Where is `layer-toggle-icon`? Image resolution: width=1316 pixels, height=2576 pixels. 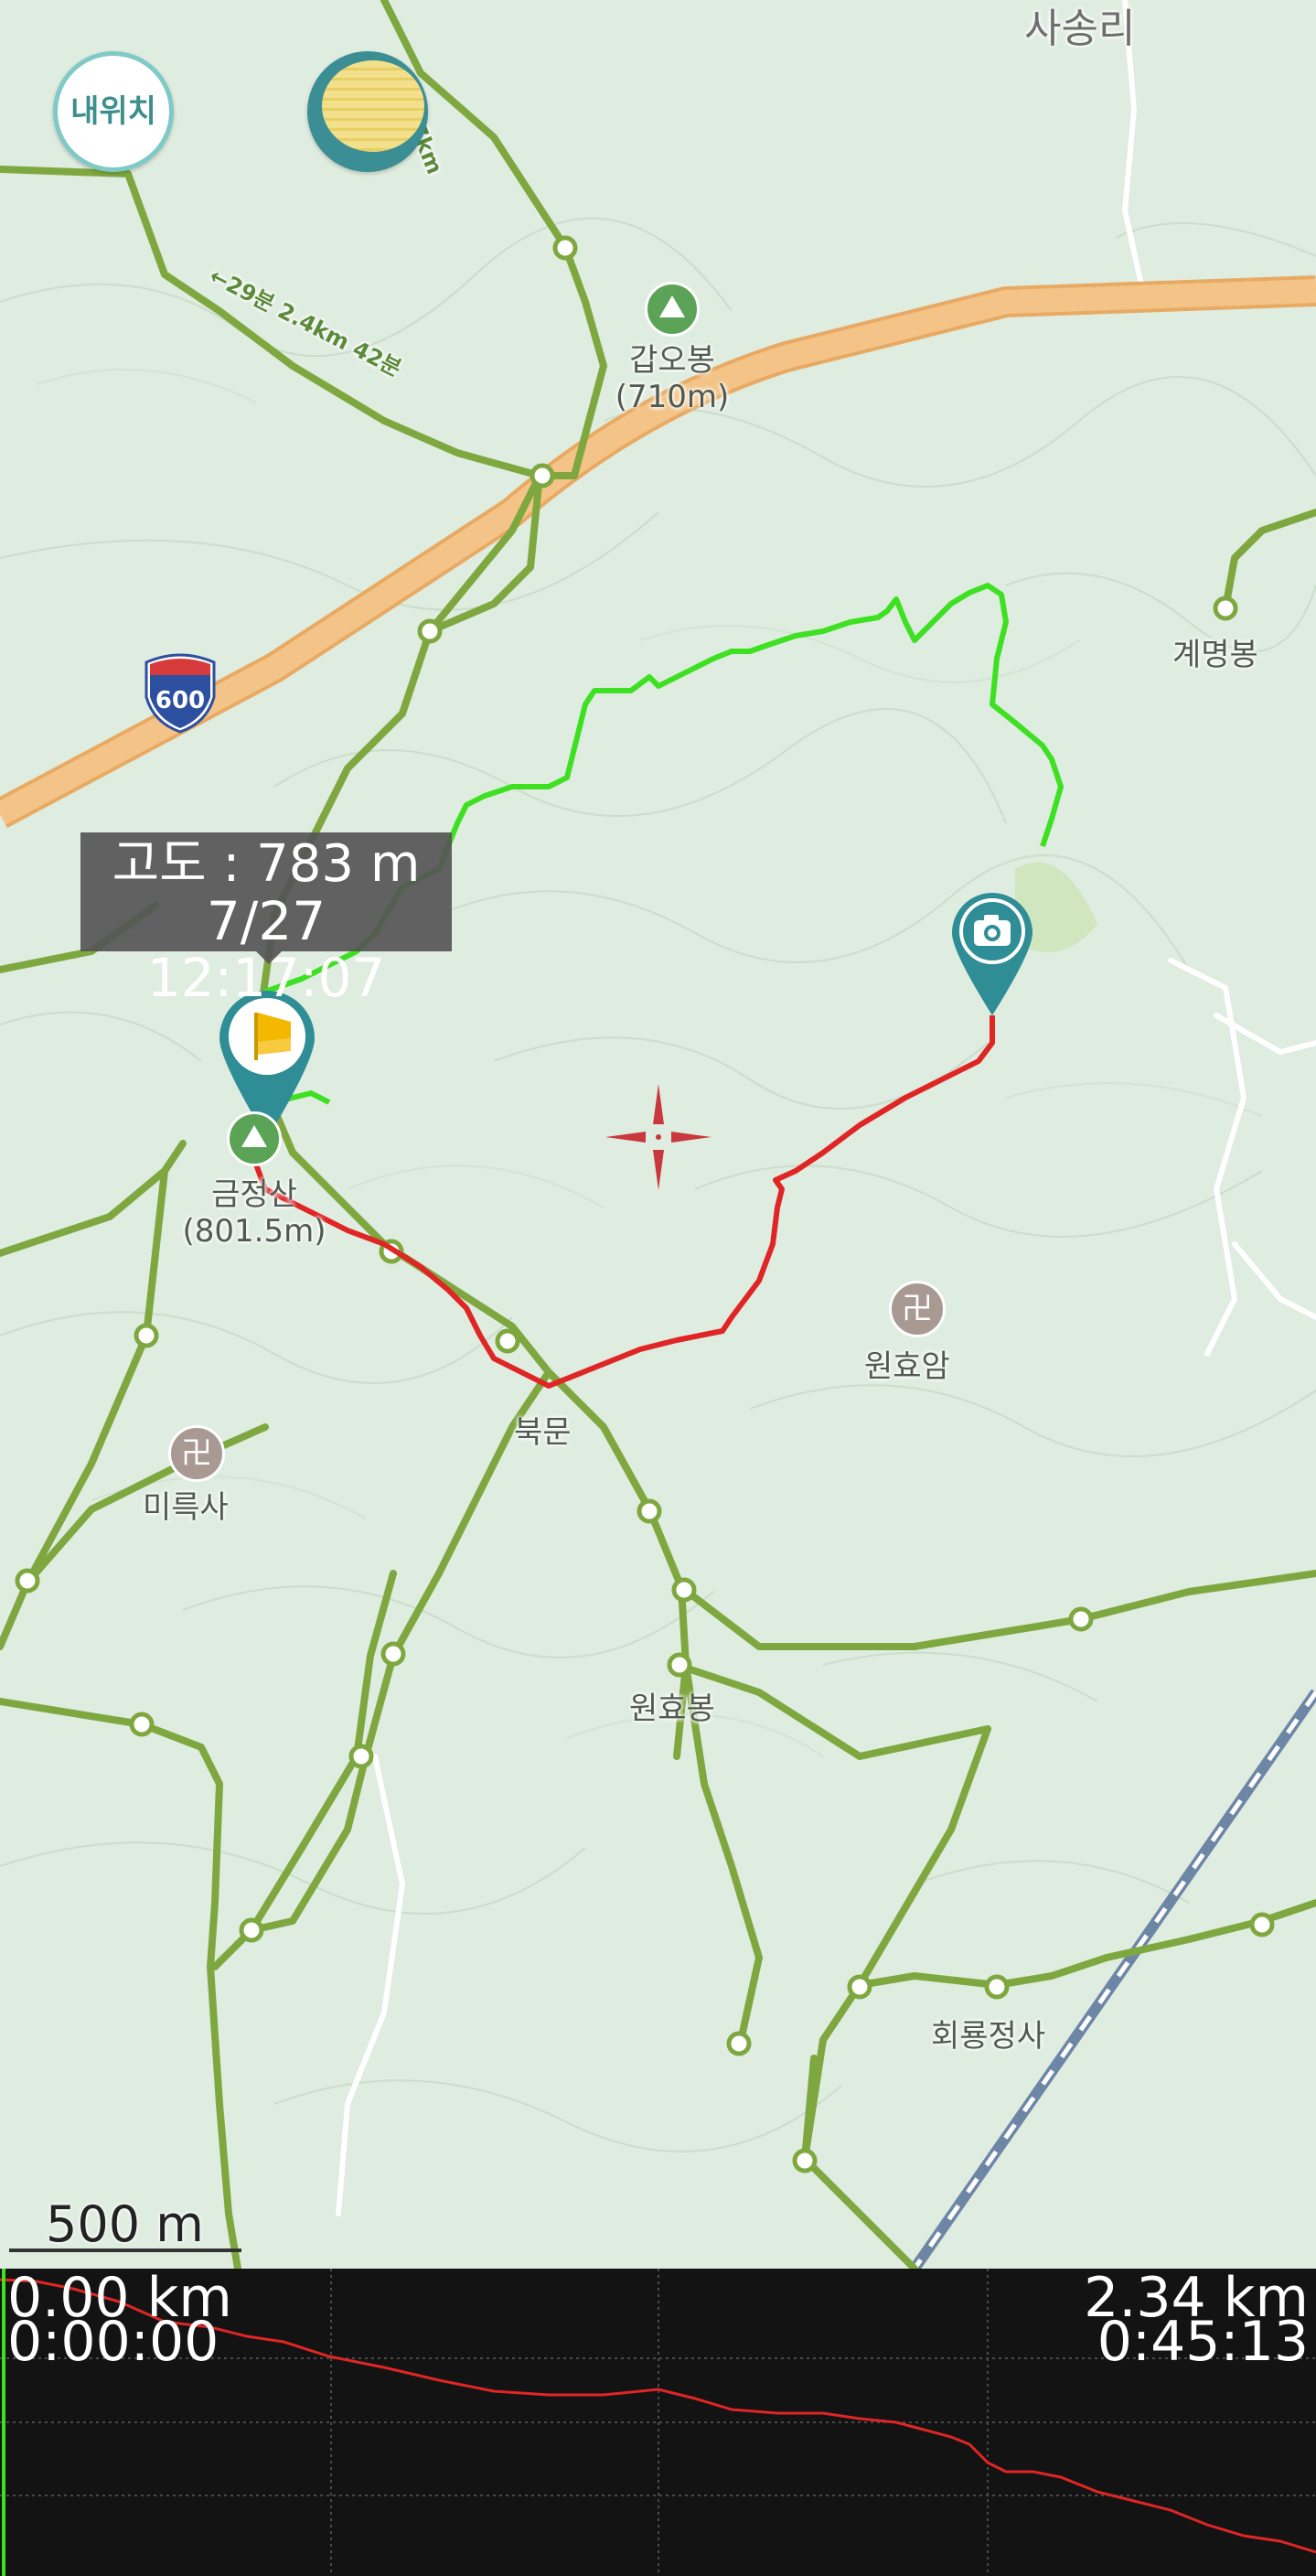
layer-toggle-icon is located at coordinates (373, 106).